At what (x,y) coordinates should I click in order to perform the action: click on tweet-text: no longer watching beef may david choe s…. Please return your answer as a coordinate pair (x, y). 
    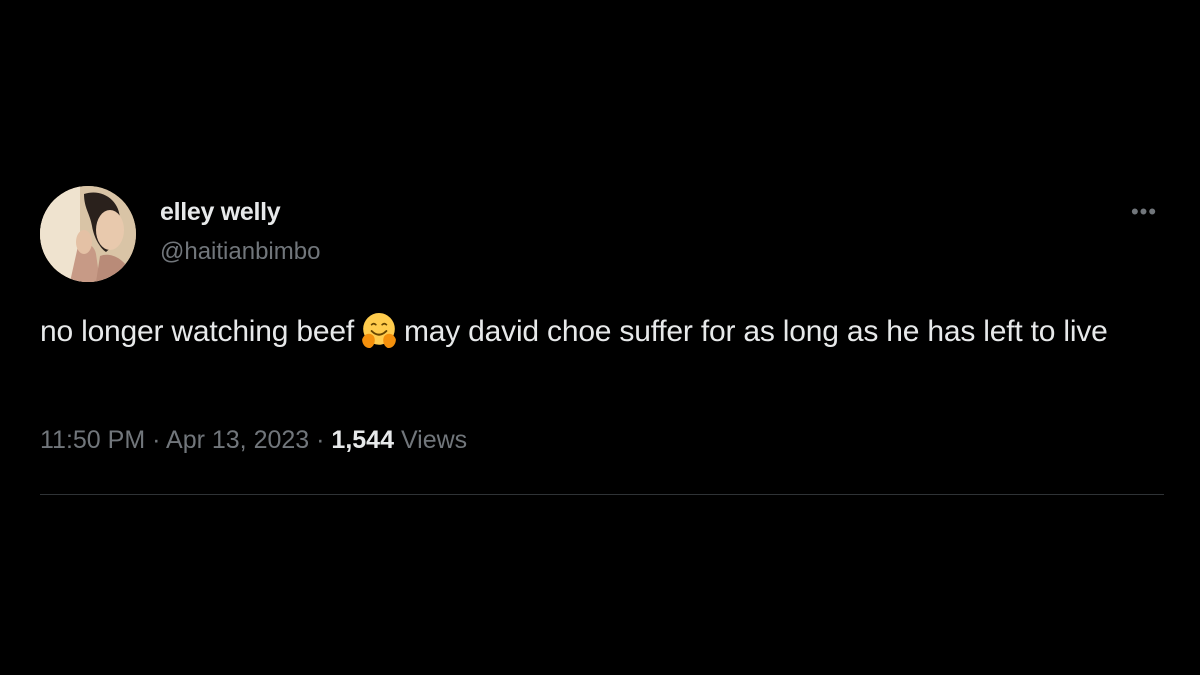
    Looking at the image, I should click on (595, 331).